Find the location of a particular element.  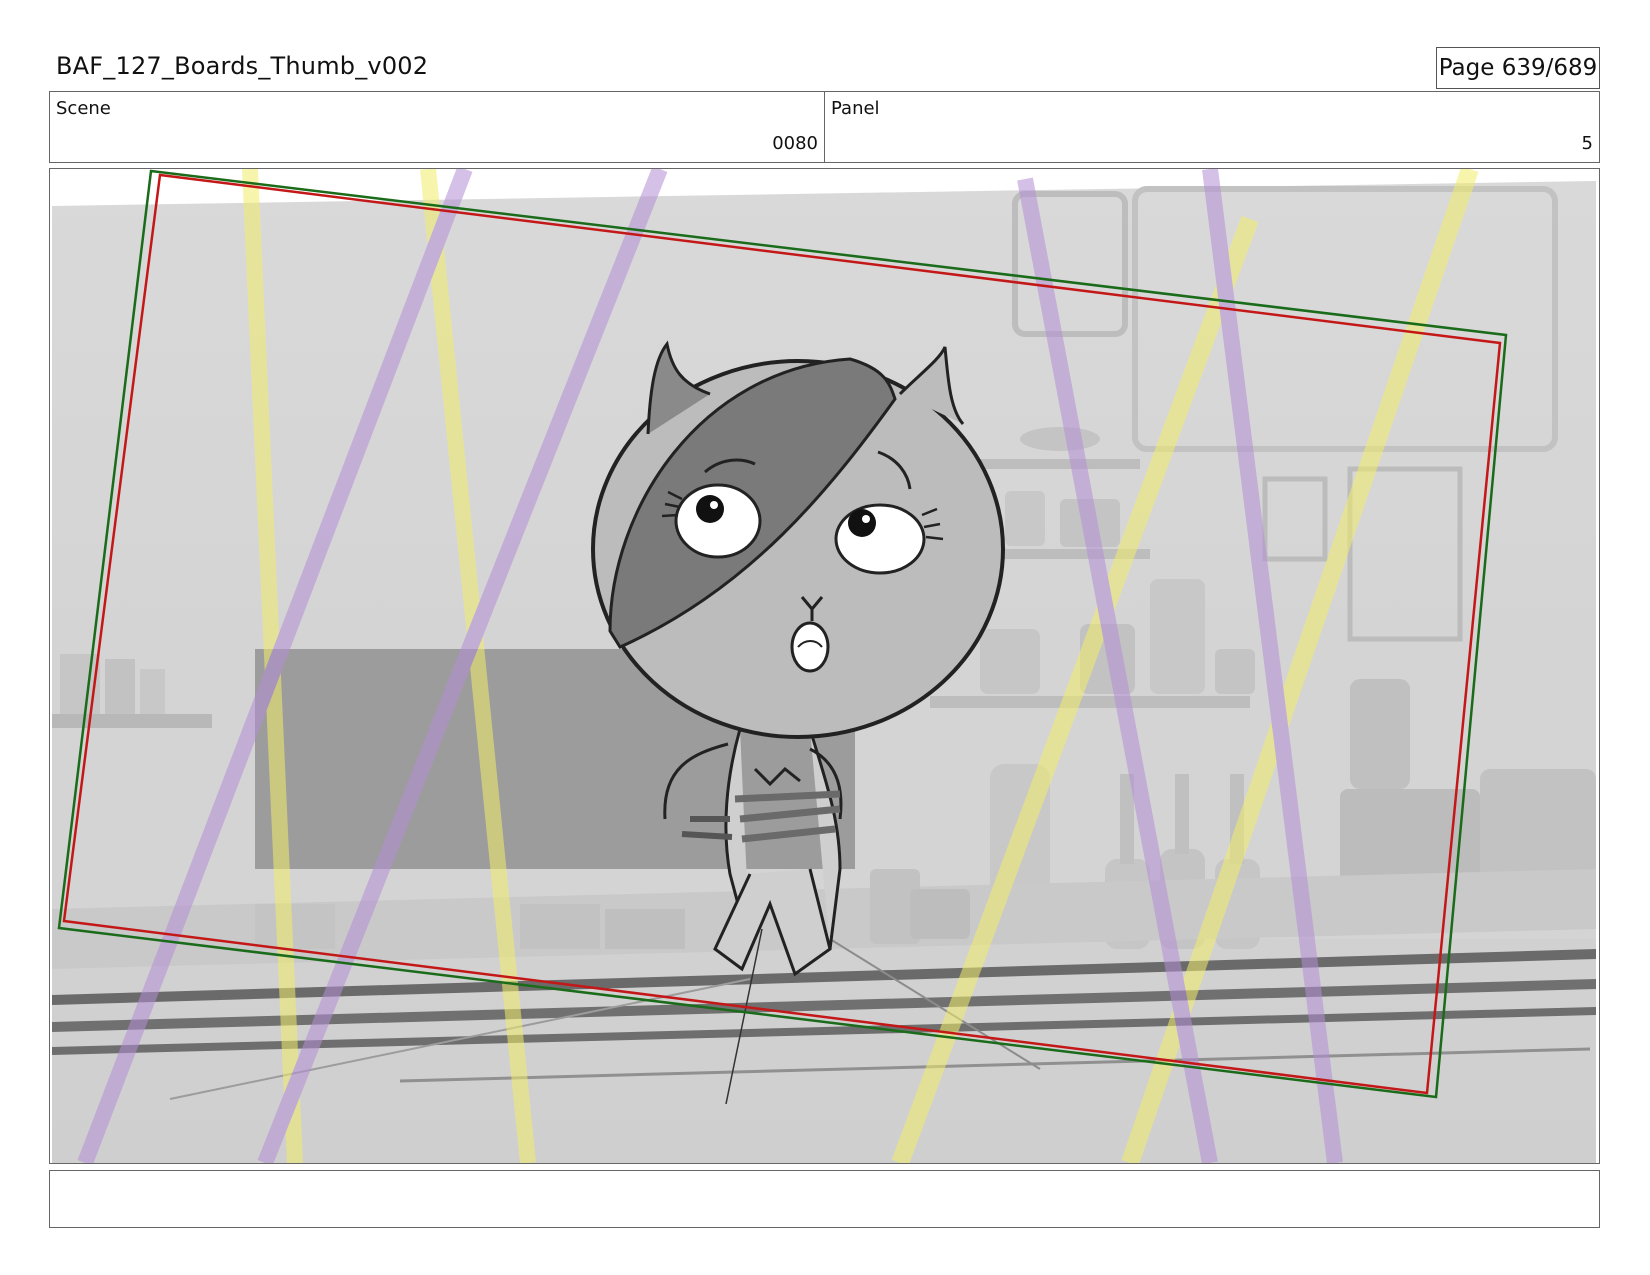

panel-value: 5 is located at coordinates (1587, 143).